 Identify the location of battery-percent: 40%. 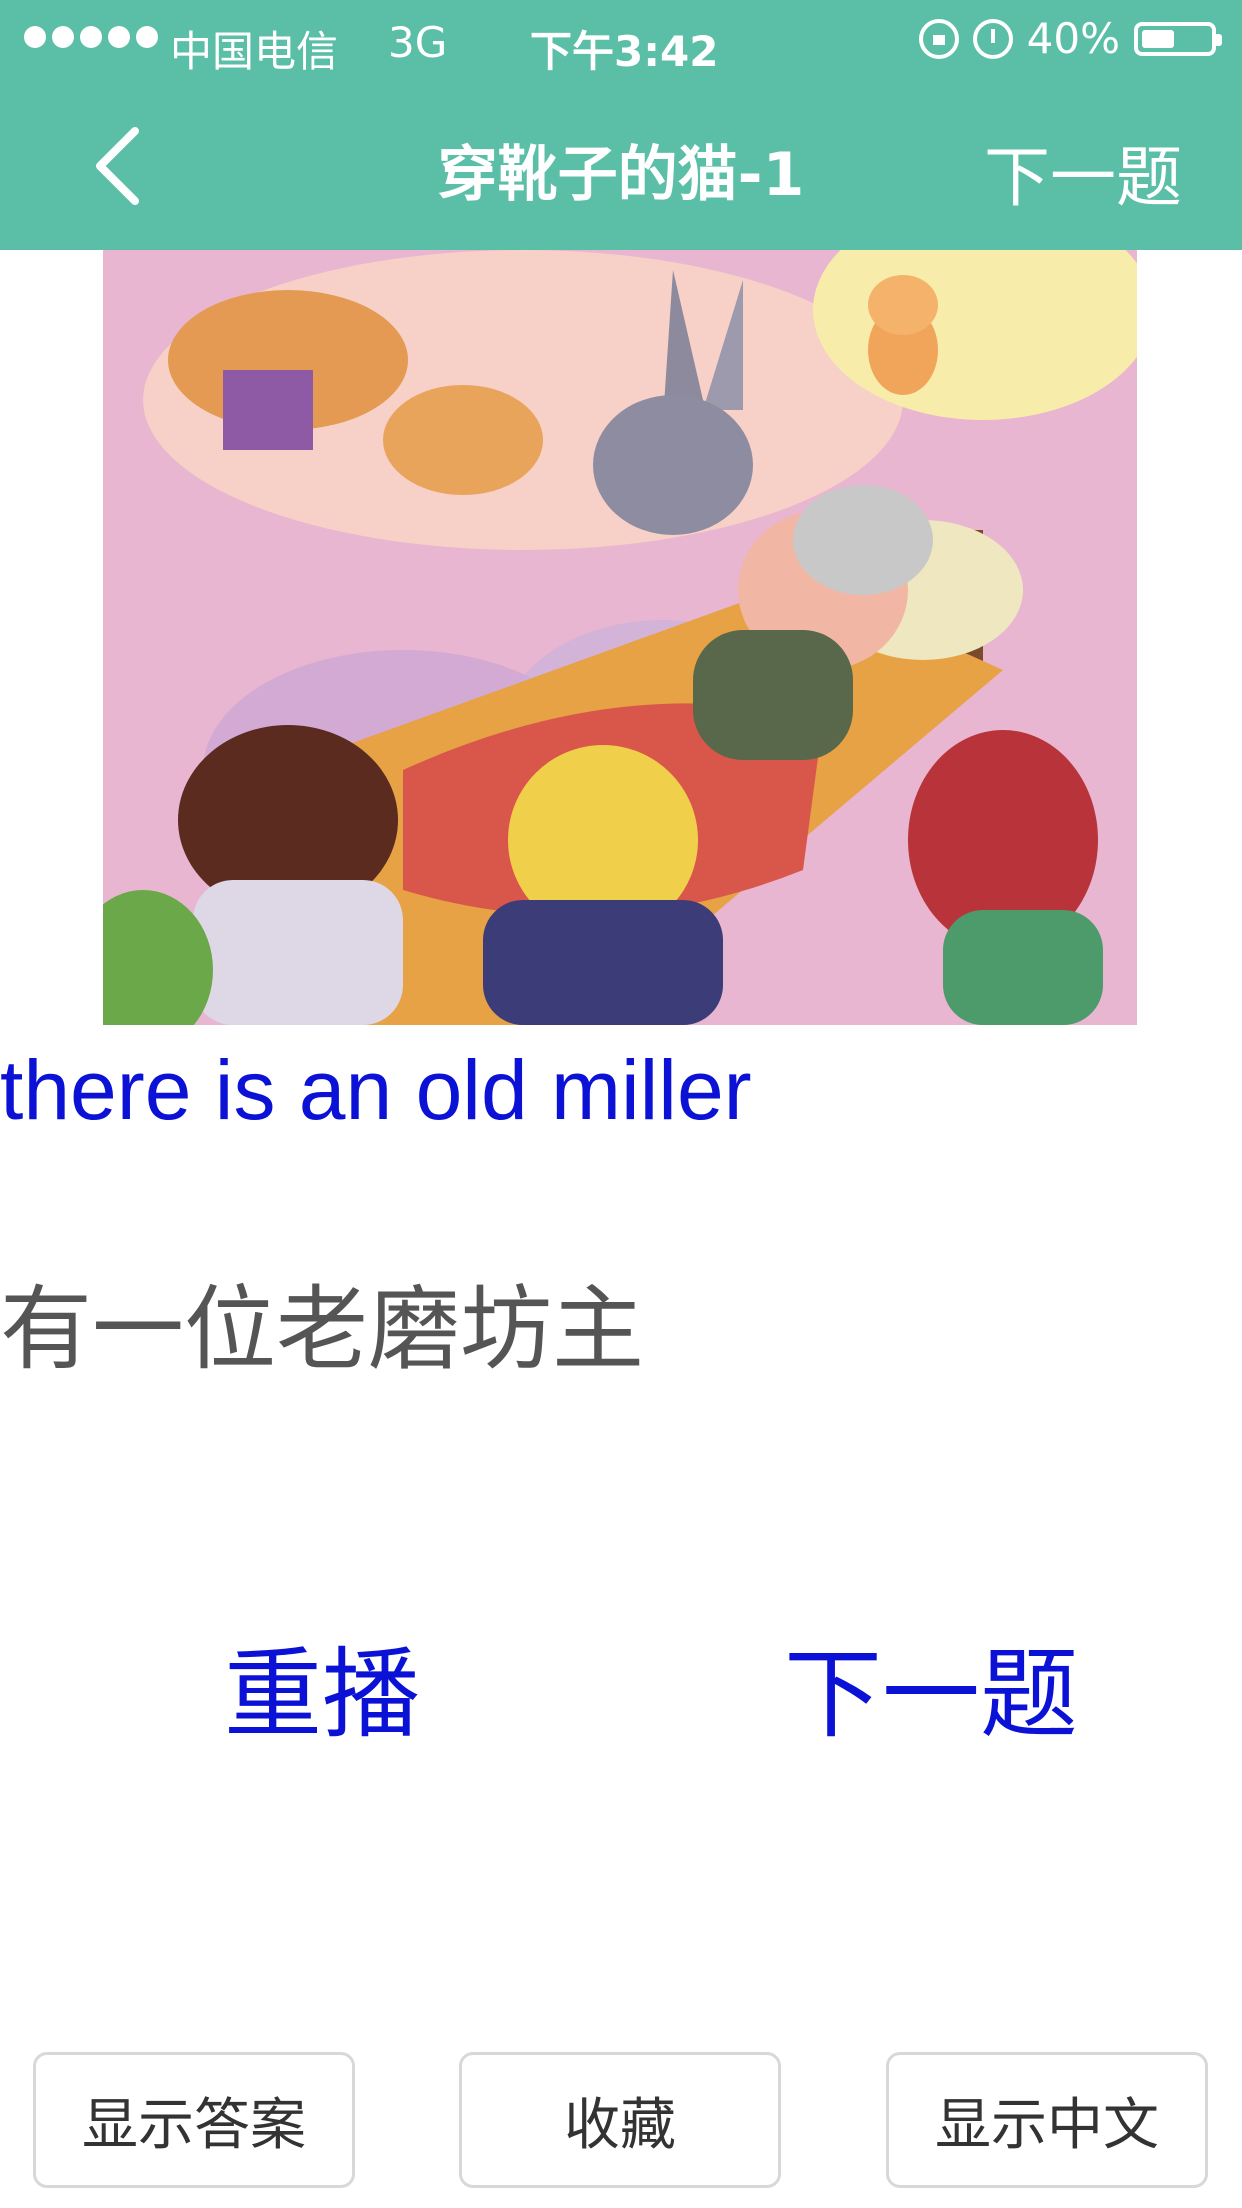
(1073, 38).